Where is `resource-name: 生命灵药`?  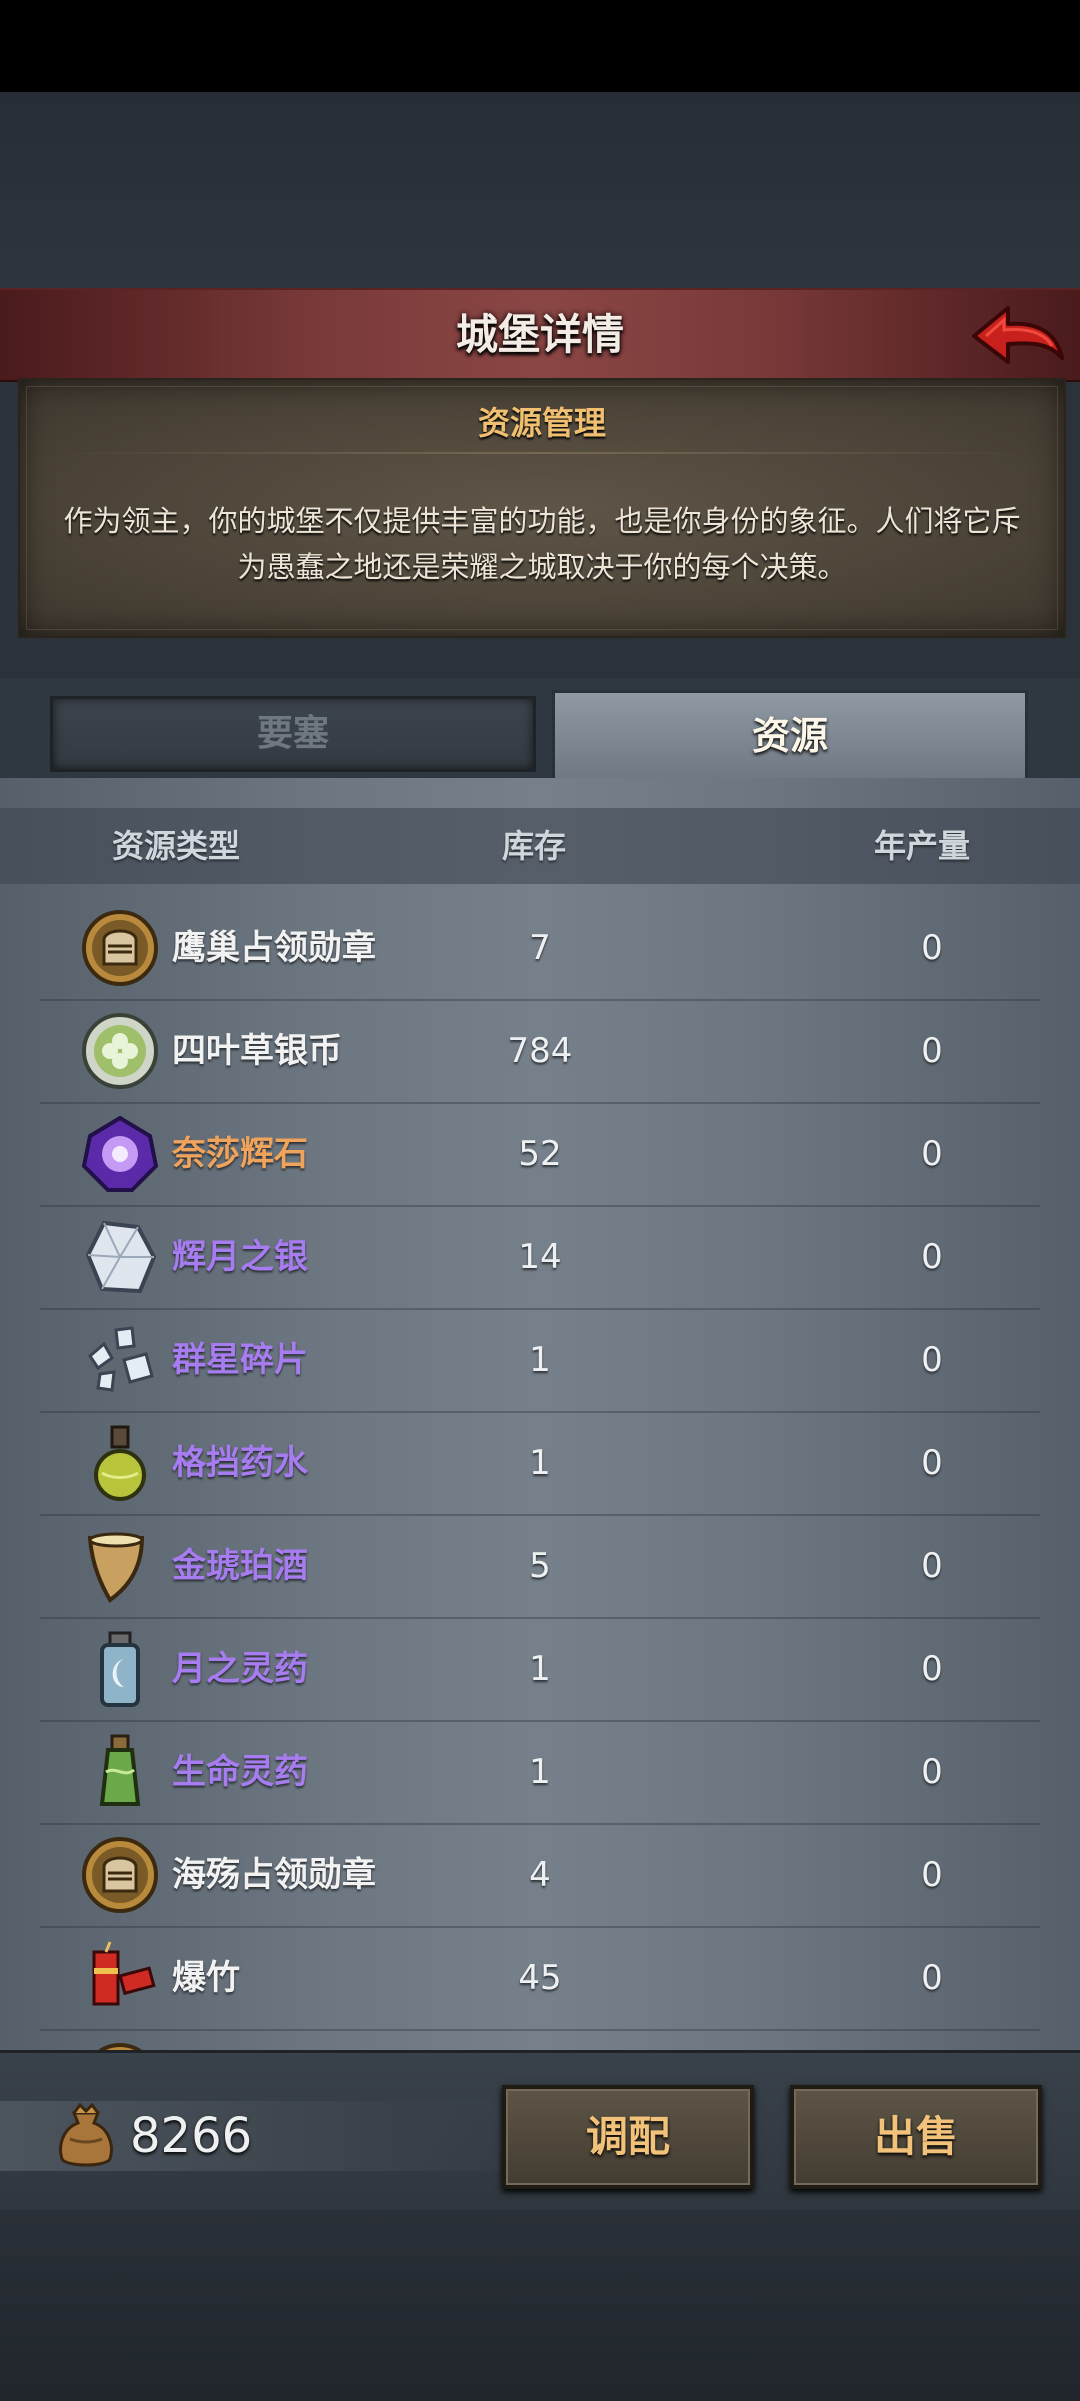
resource-name: 生命灵药 is located at coordinates (240, 1772).